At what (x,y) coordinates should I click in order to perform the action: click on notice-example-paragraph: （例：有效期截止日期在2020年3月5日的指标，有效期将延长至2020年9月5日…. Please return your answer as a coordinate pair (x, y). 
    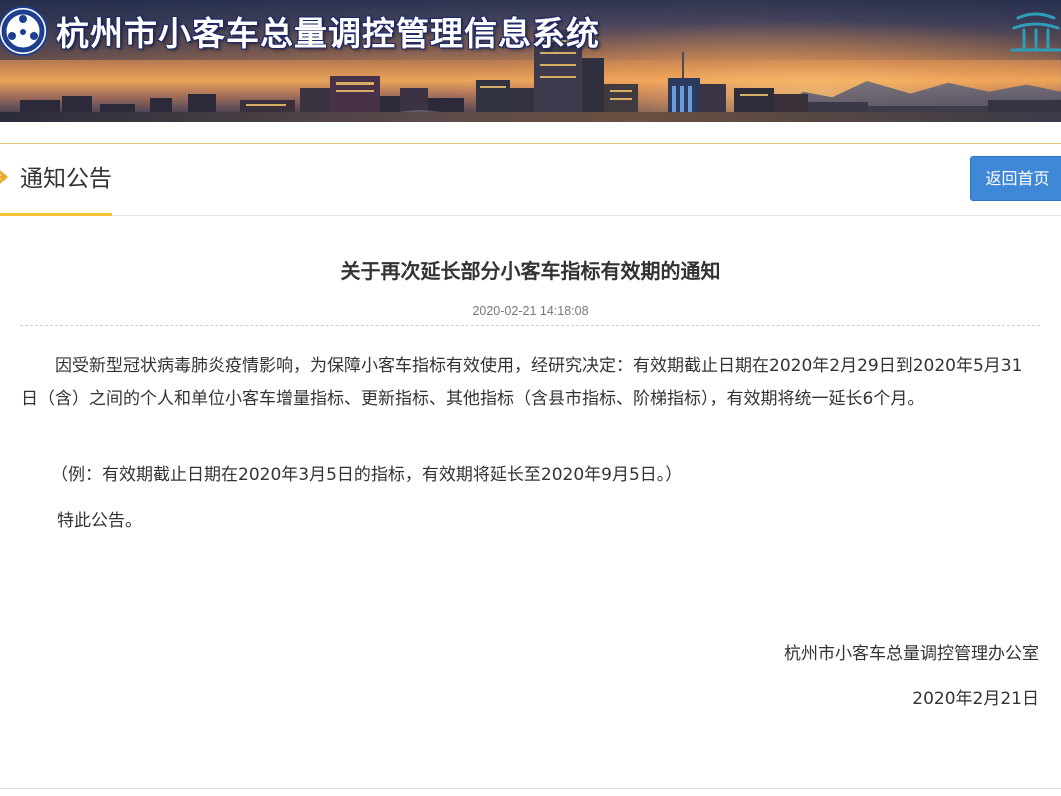
    Looking at the image, I should click on (367, 475).